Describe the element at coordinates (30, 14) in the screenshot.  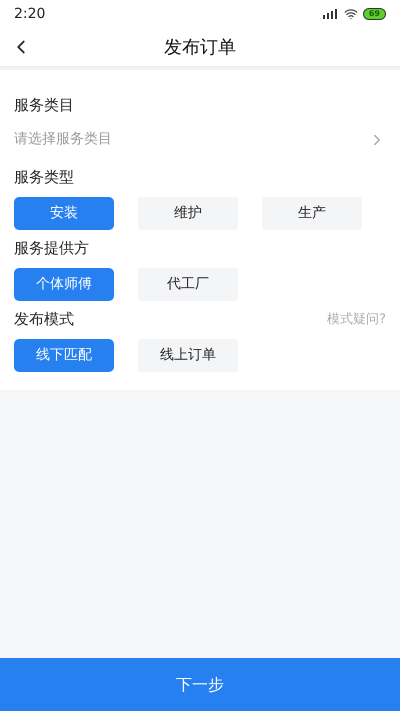
I see `status-time: 2:20` at that location.